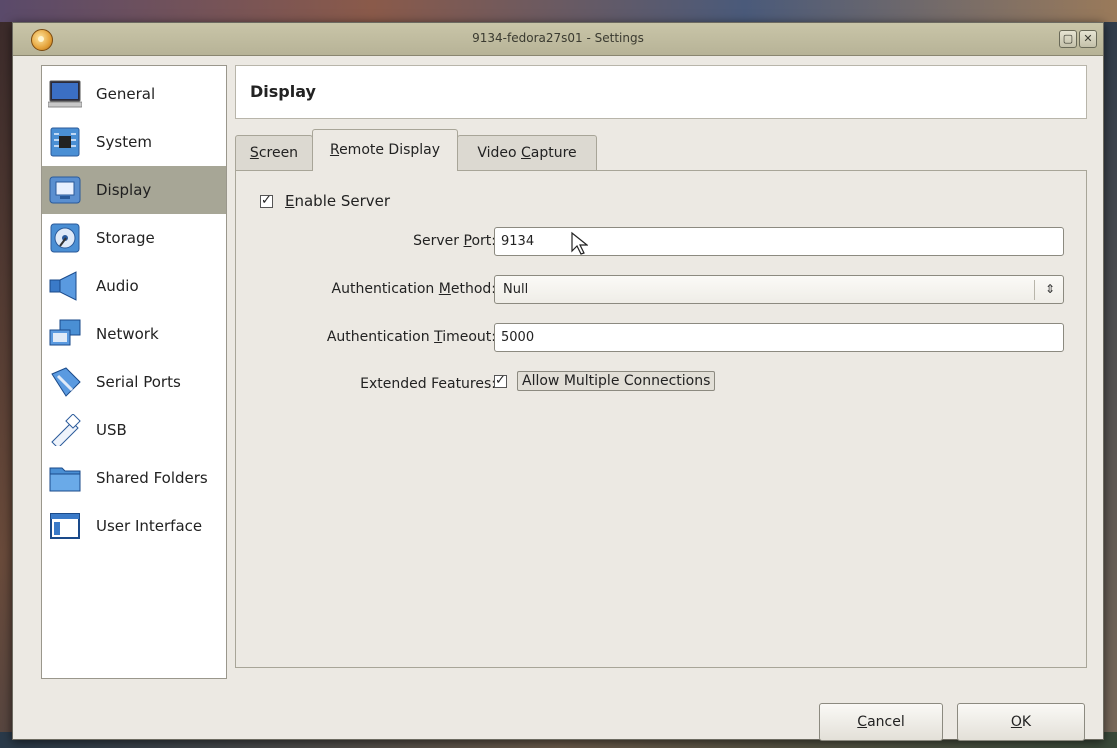 Image resolution: width=1117 pixels, height=748 pixels. I want to click on sidebar-item-storage: Storage, so click(134, 238).